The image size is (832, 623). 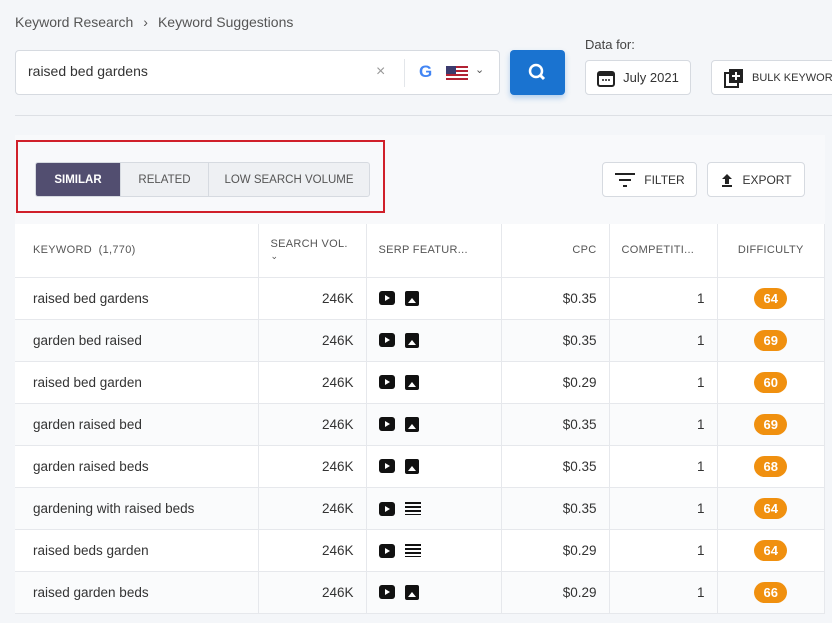 I want to click on us-flag-icon, so click(x=457, y=73).